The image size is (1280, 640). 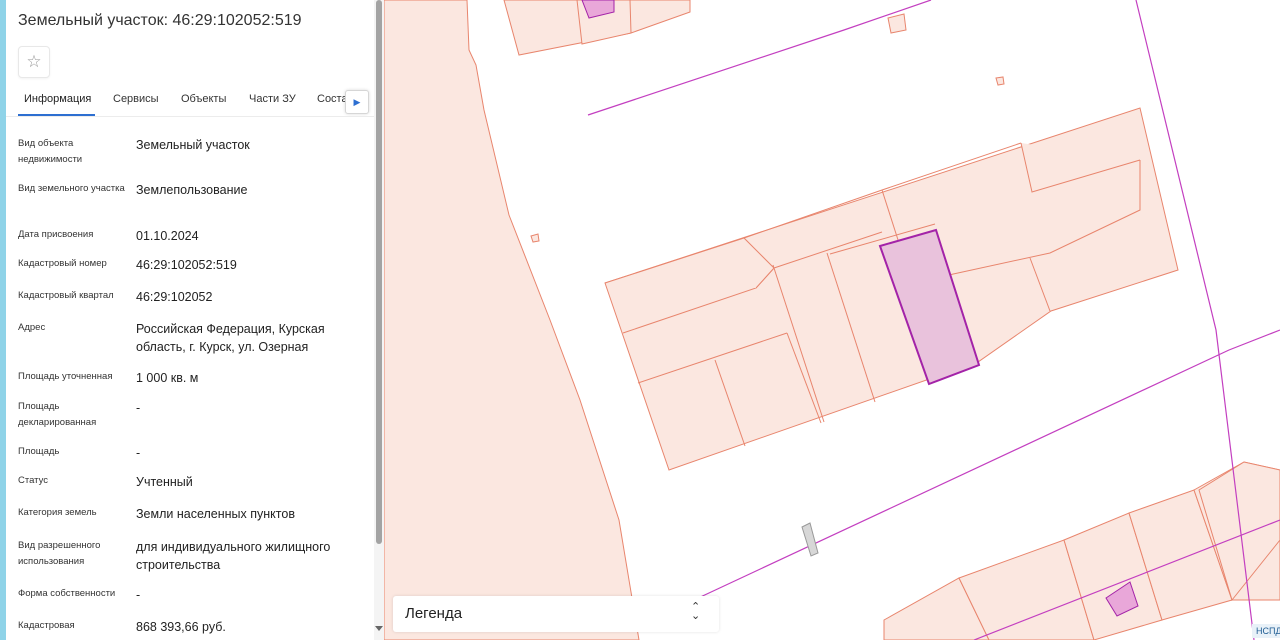 I want to click on property-value: Земли населенных пунктов, so click(x=215, y=514).